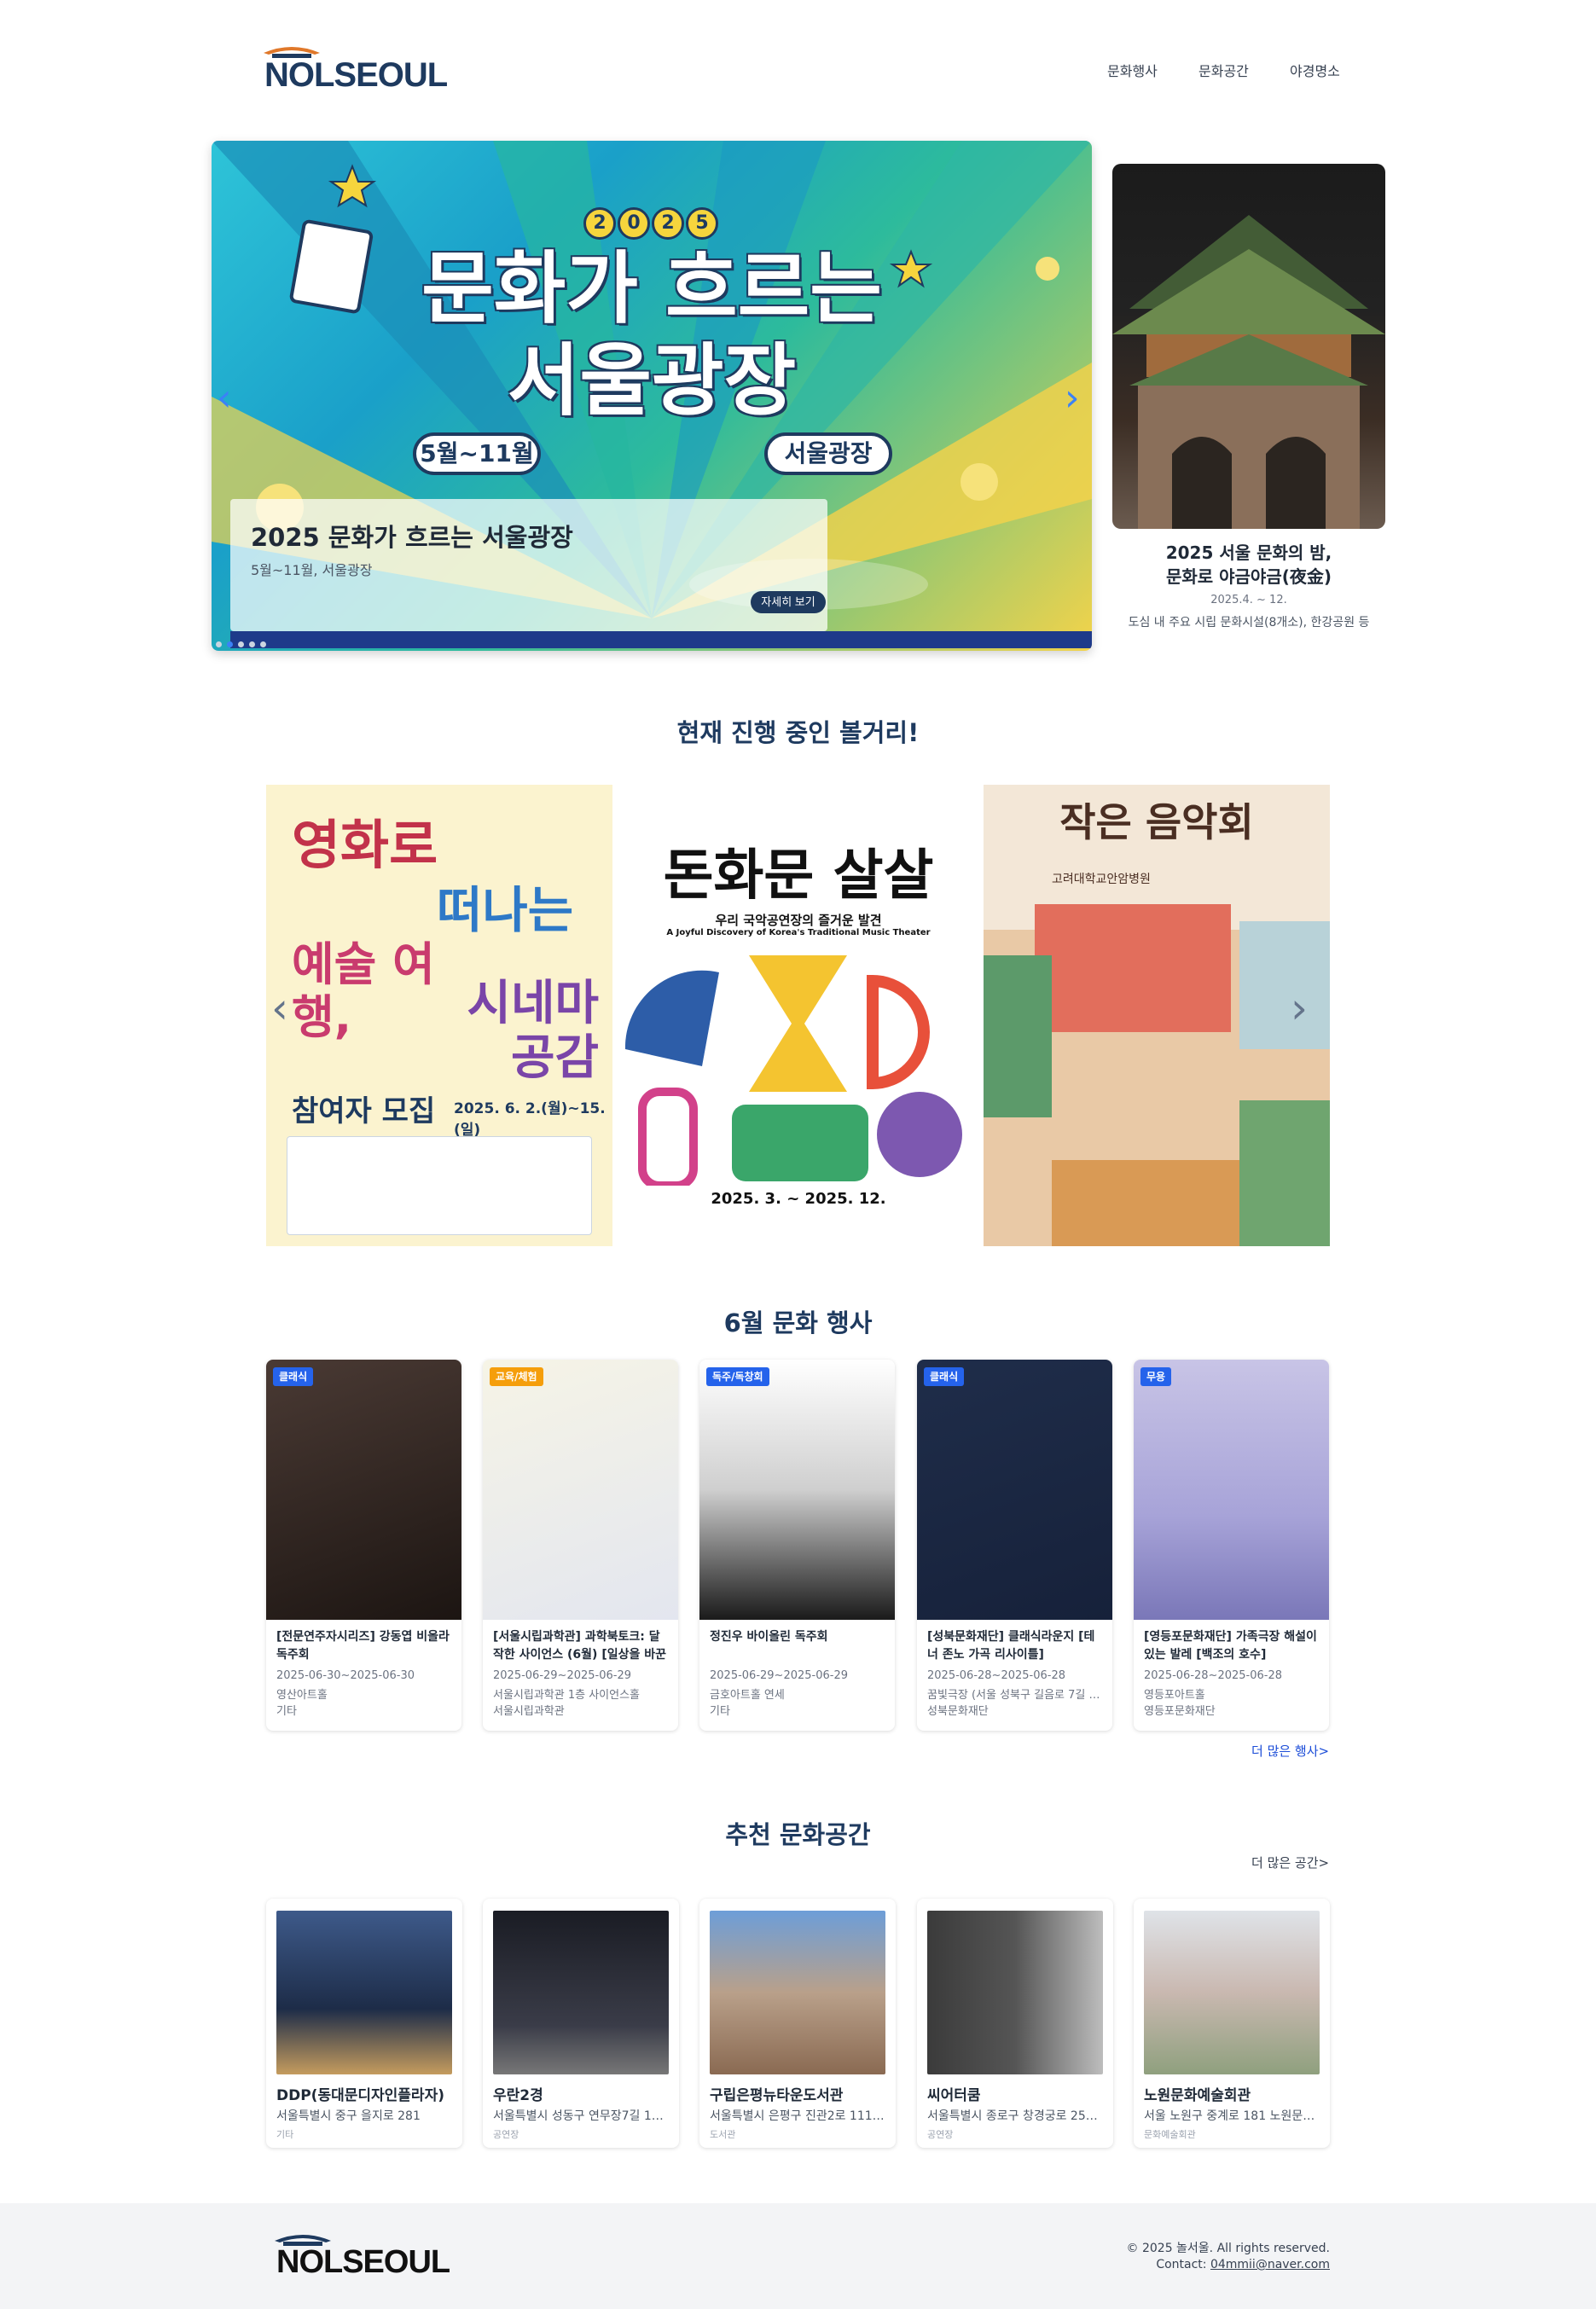 This screenshot has width=1596, height=2309. What do you see at coordinates (1230, 1646) in the screenshot?
I see `event-title: [영등포문화재단] 가족극장 해설이 있는 발레 [백조의 호수]` at bounding box center [1230, 1646].